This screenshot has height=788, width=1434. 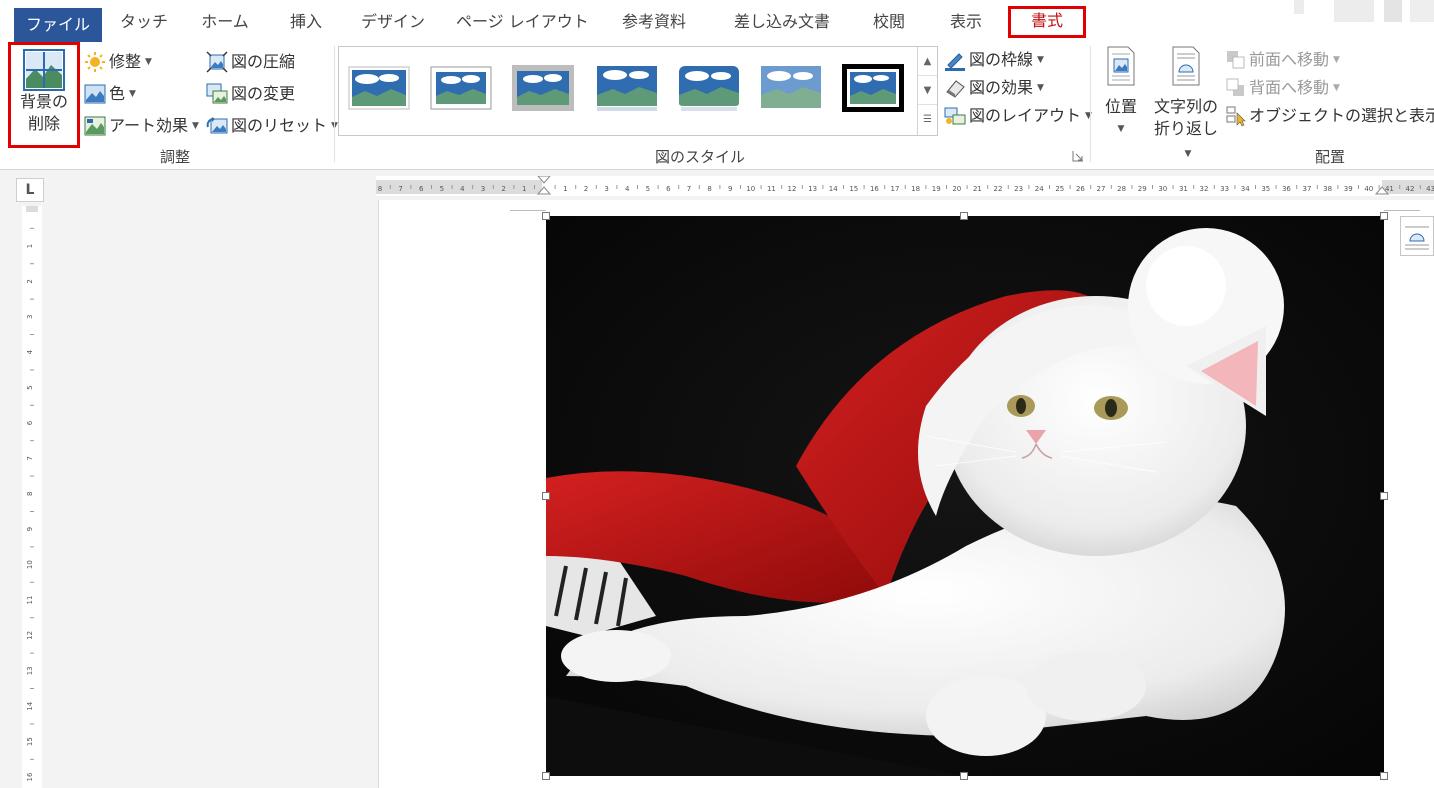 I want to click on tab-view: 表示, so click(x=966, y=22).